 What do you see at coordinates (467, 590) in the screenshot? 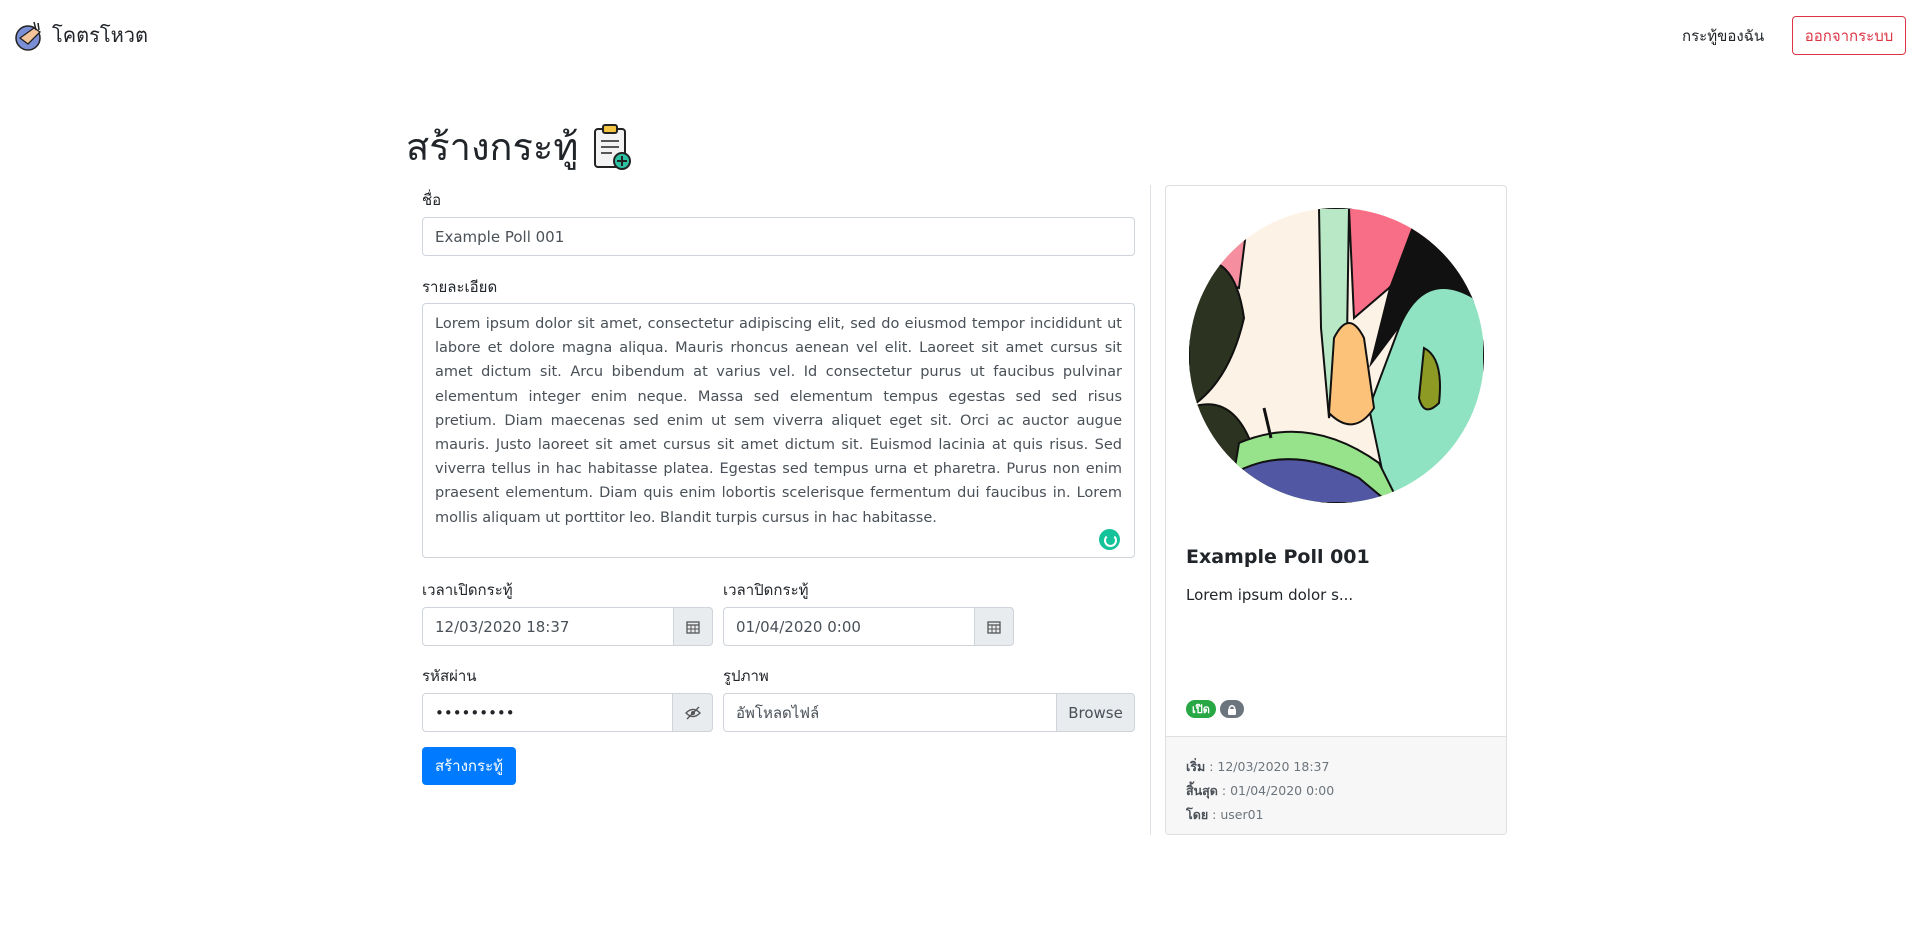
I see `open-time-label: เวลาเปิดกระทู้` at bounding box center [467, 590].